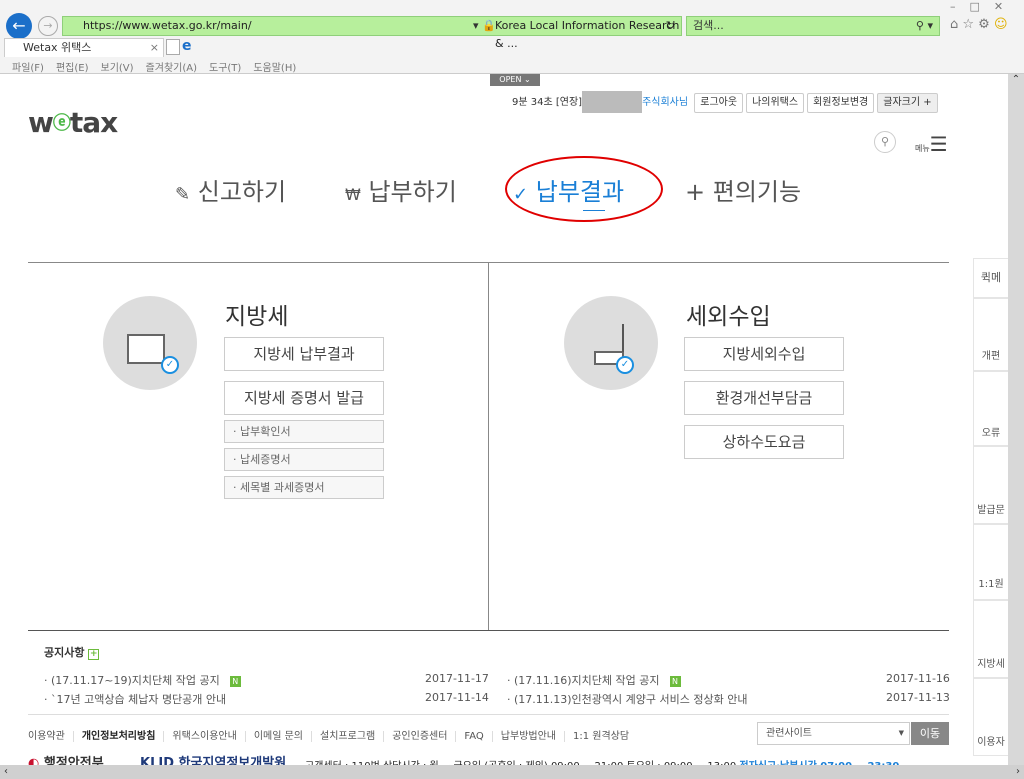 This screenshot has height=779, width=1024. Describe the element at coordinates (833, 733) in the screenshot. I see `related-sites-select: 관련사이트 ▼` at that location.